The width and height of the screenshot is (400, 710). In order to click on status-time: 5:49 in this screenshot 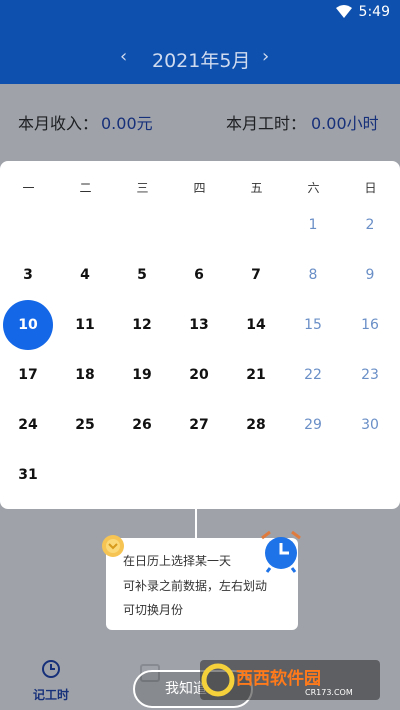, I will do `click(374, 12)`.